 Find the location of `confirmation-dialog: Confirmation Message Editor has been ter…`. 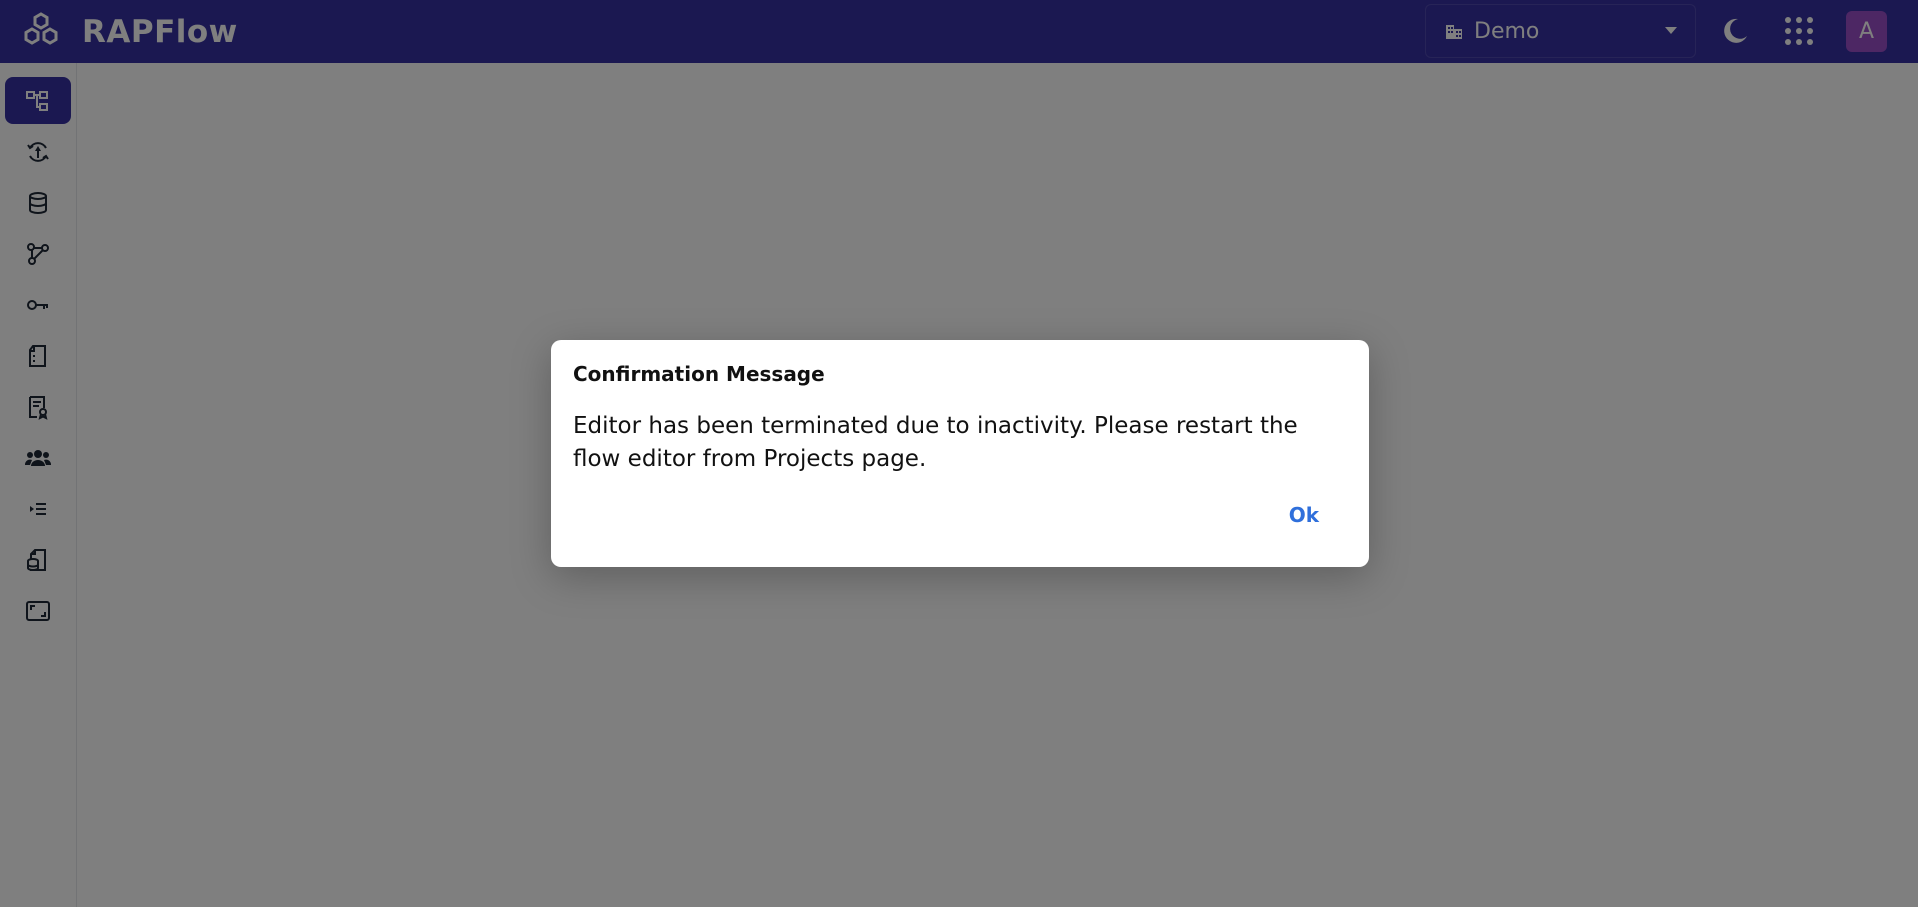

confirmation-dialog: Confirmation Message Editor has been ter… is located at coordinates (960, 453).